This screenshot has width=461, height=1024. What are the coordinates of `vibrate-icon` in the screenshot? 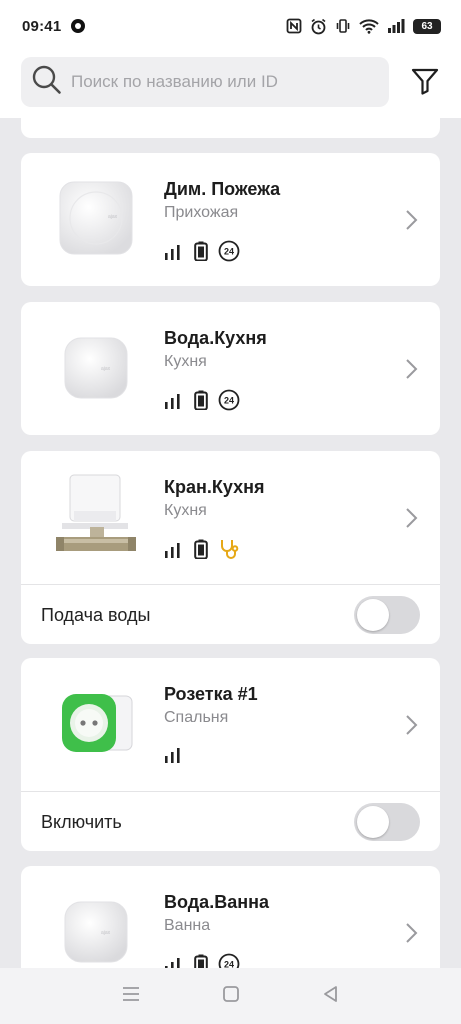 It's located at (343, 26).